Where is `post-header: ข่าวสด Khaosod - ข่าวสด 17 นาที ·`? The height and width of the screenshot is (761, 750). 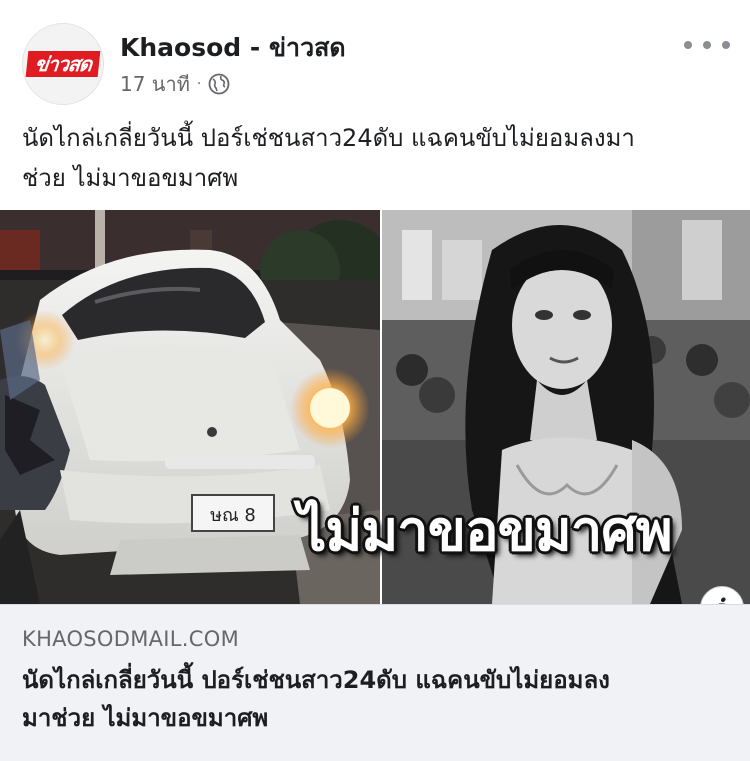
post-header: ข่าวสด Khaosod - ข่าวสด 17 นาที · is located at coordinates (375, 56).